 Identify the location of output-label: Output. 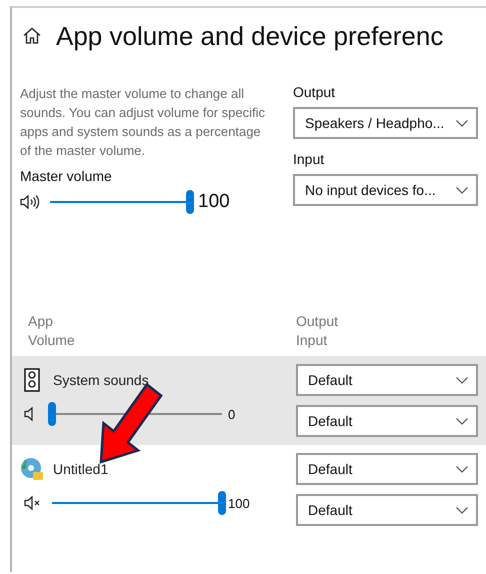
(314, 92).